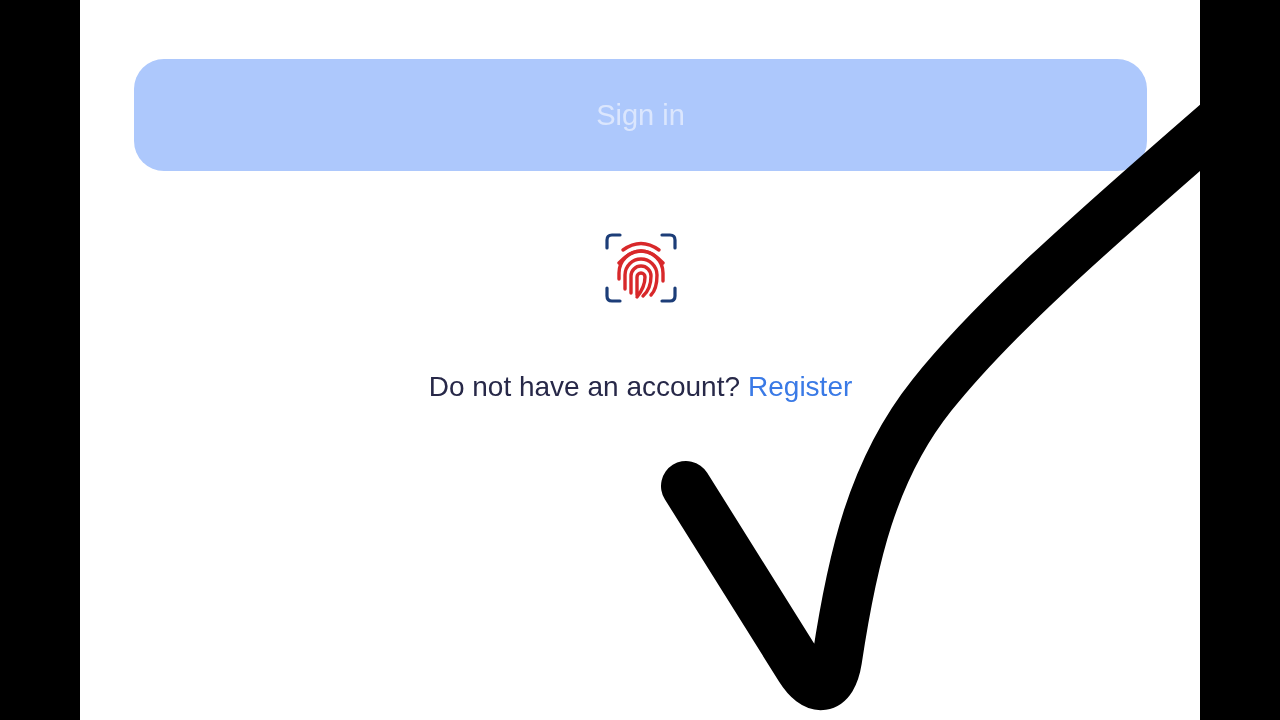  Describe the element at coordinates (640, 268) in the screenshot. I see `fingerprint-icon` at that location.